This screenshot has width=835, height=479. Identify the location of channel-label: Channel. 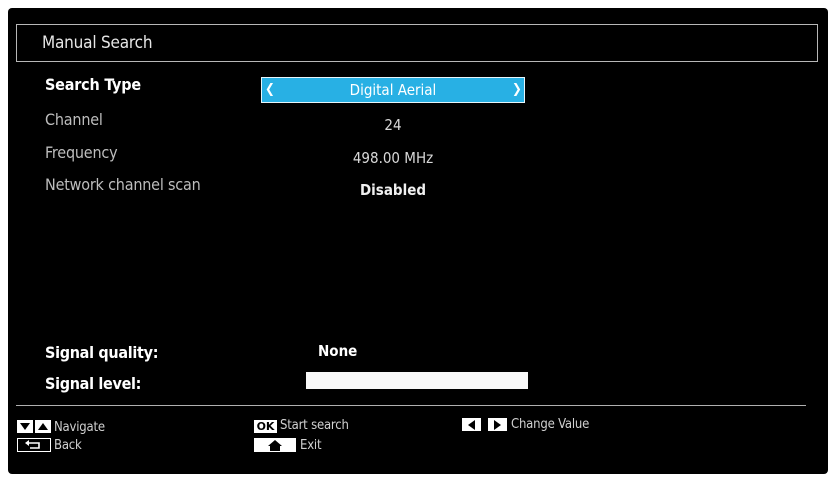
(74, 119).